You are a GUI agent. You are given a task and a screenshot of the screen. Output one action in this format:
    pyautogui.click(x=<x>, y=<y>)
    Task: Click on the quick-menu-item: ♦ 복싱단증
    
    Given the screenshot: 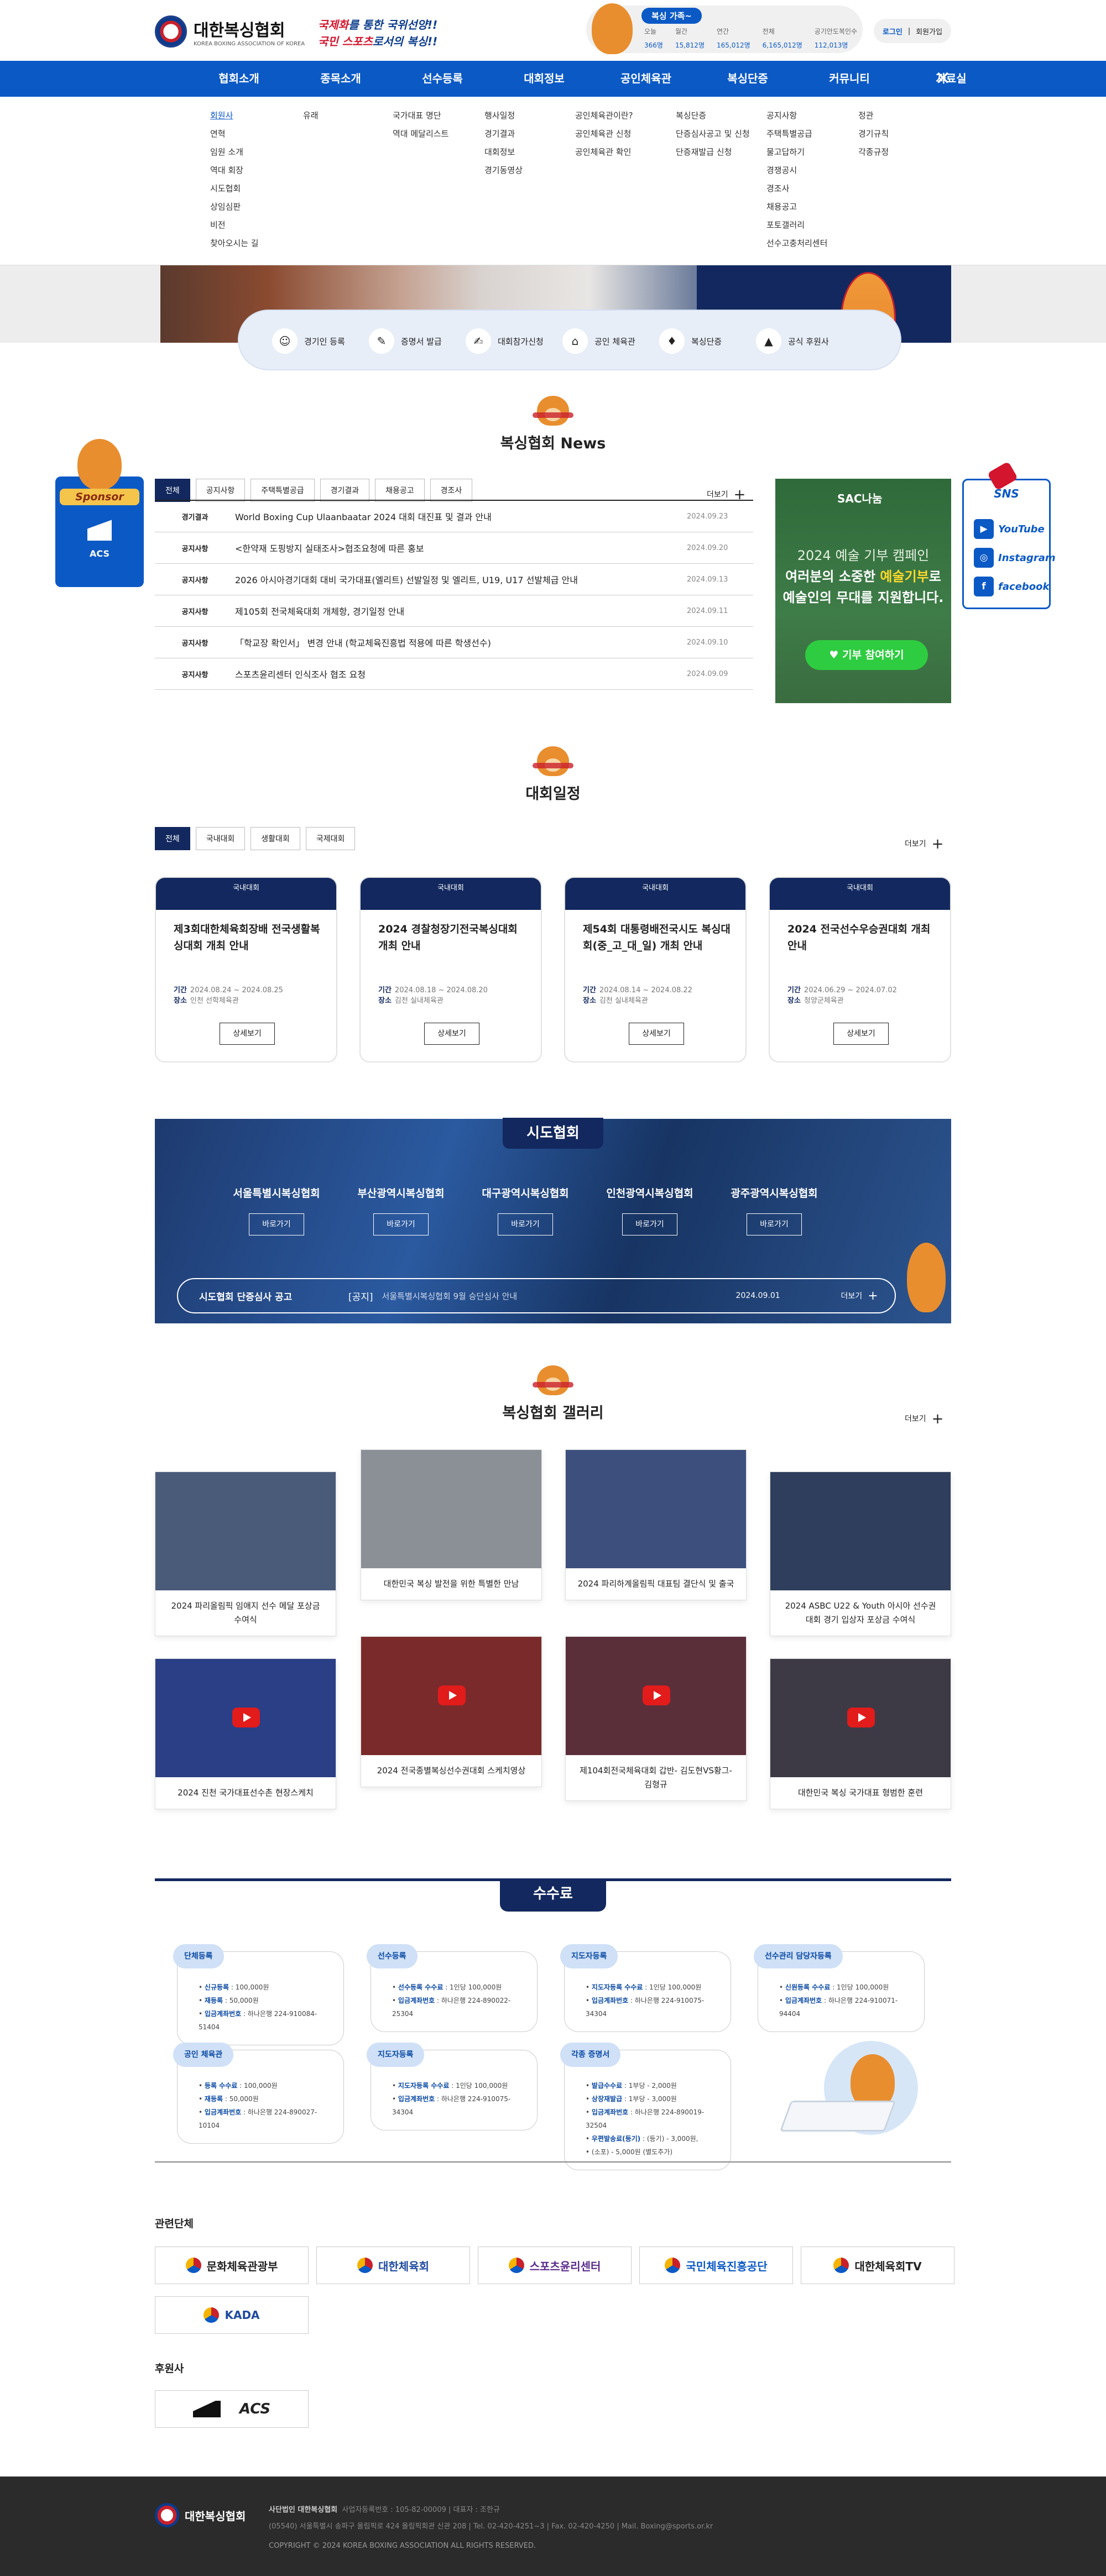 What is the action you would take?
    pyautogui.click(x=707, y=341)
    